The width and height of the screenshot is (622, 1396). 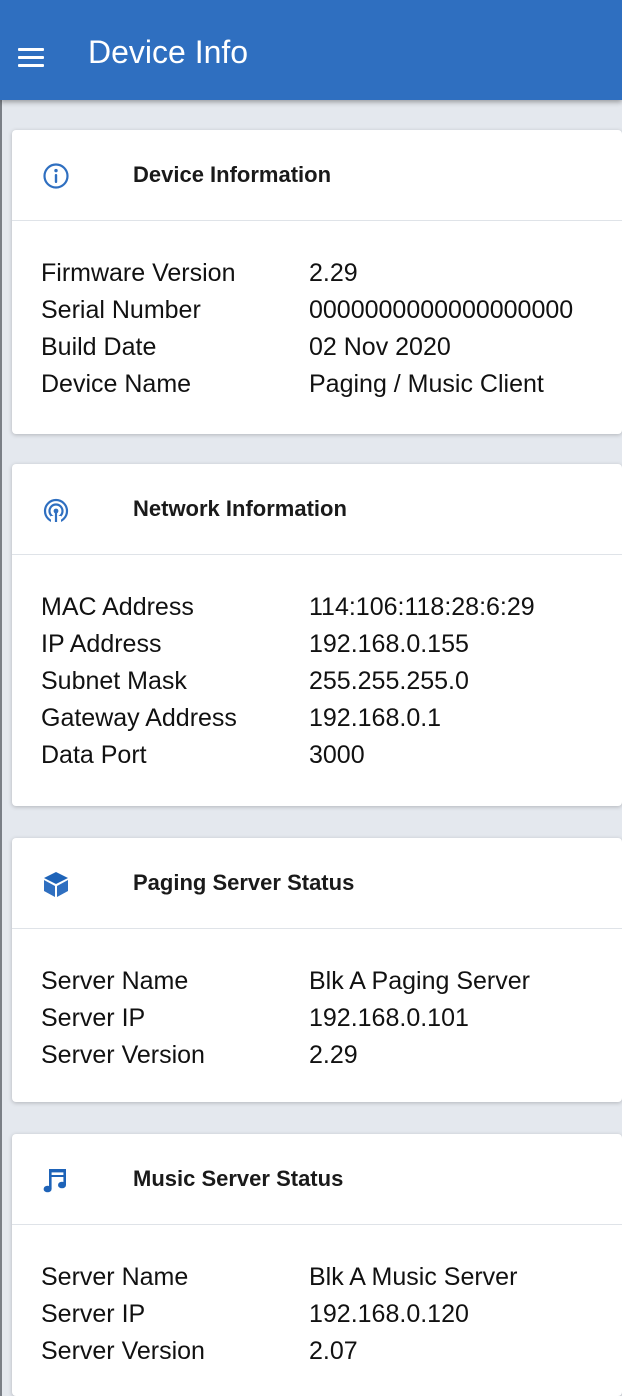 I want to click on row-value: 0000000000000000000, so click(x=441, y=310).